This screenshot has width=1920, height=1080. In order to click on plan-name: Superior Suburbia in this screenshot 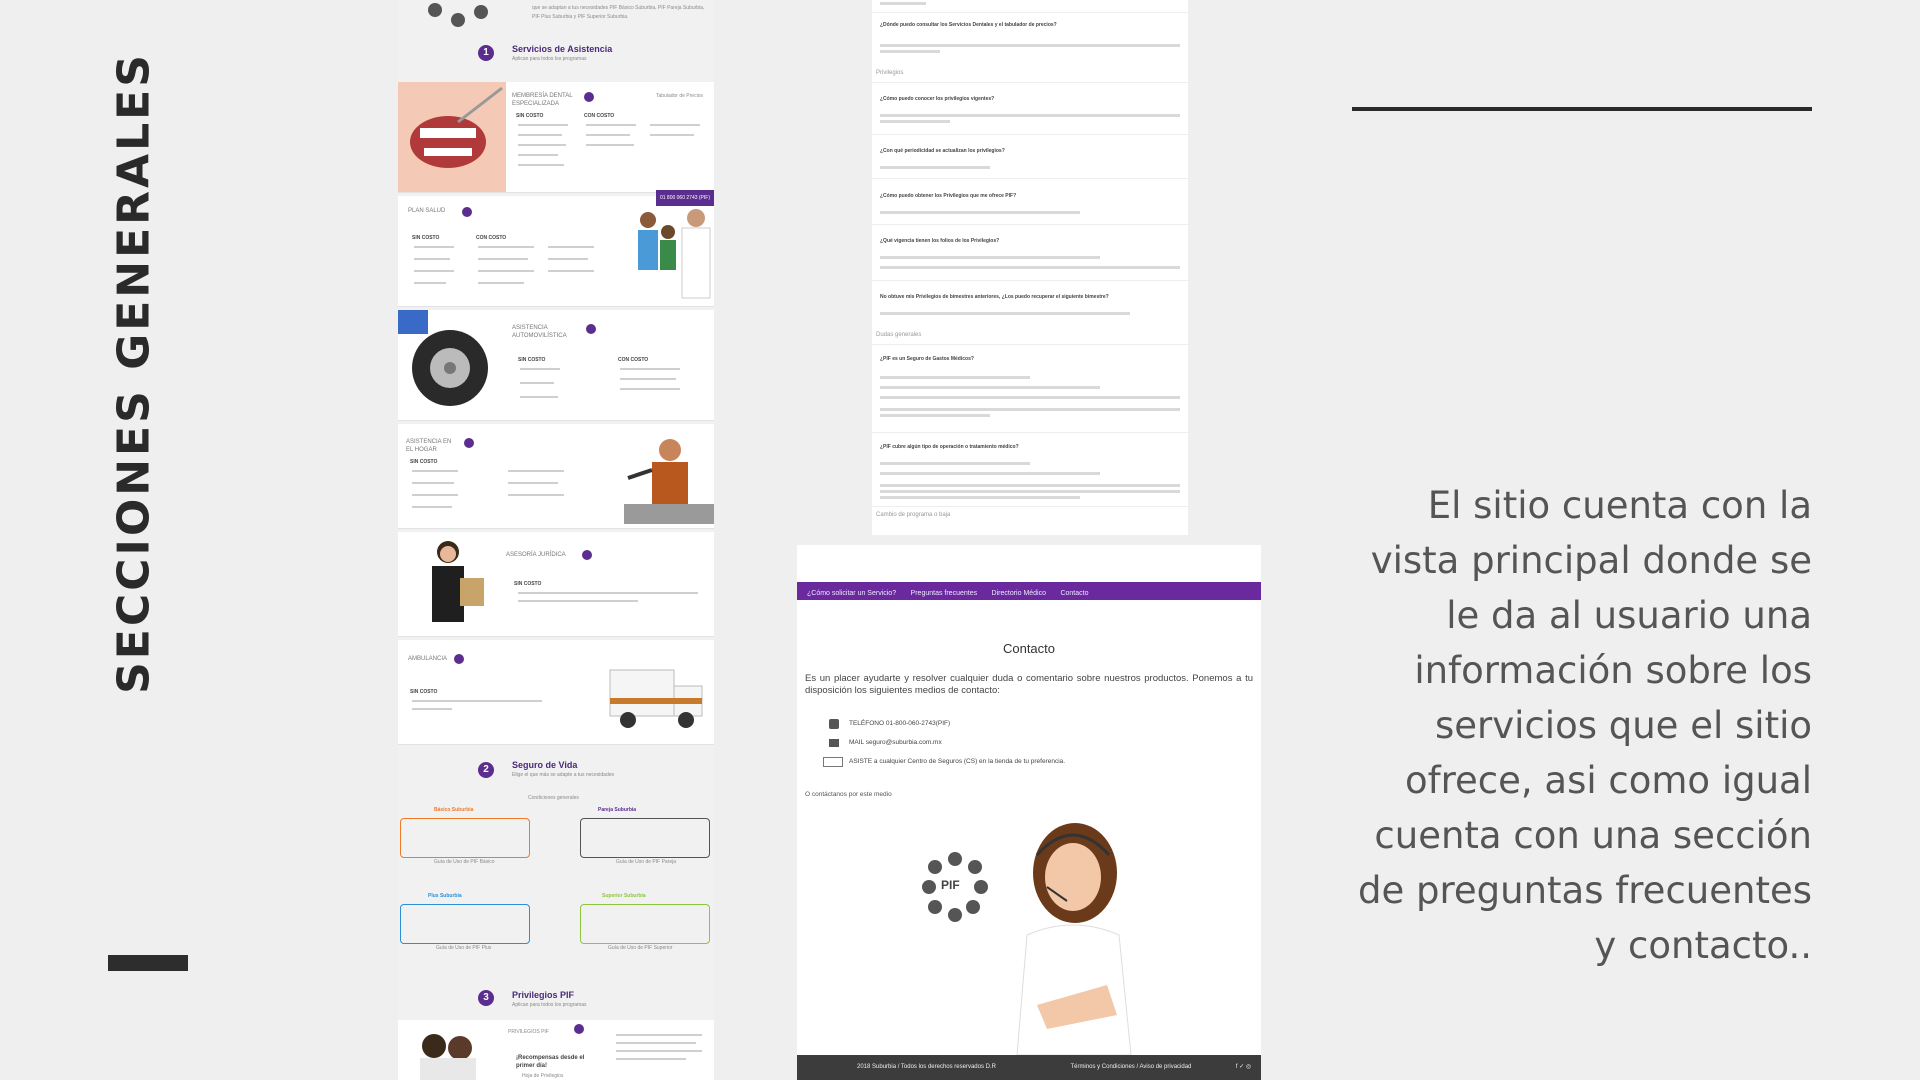, I will do `click(624, 896)`.